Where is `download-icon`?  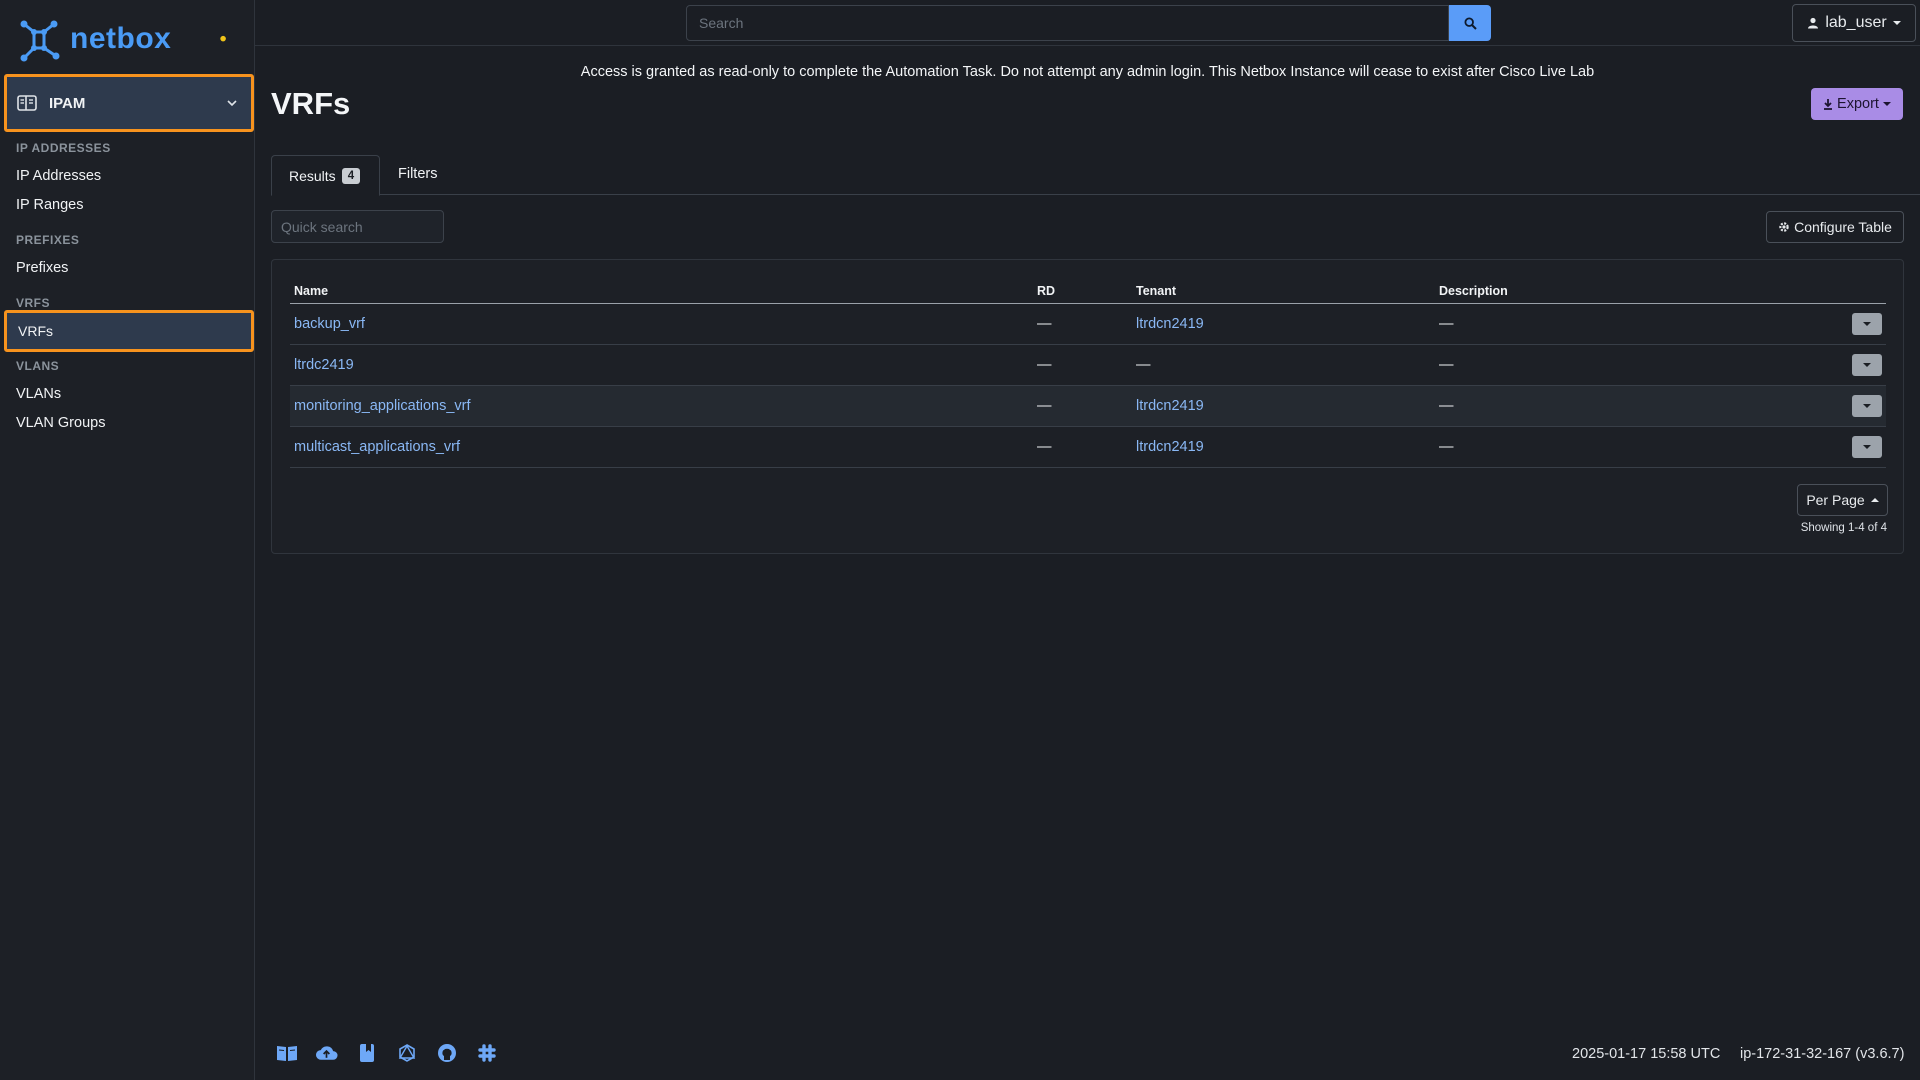 download-icon is located at coordinates (1828, 104).